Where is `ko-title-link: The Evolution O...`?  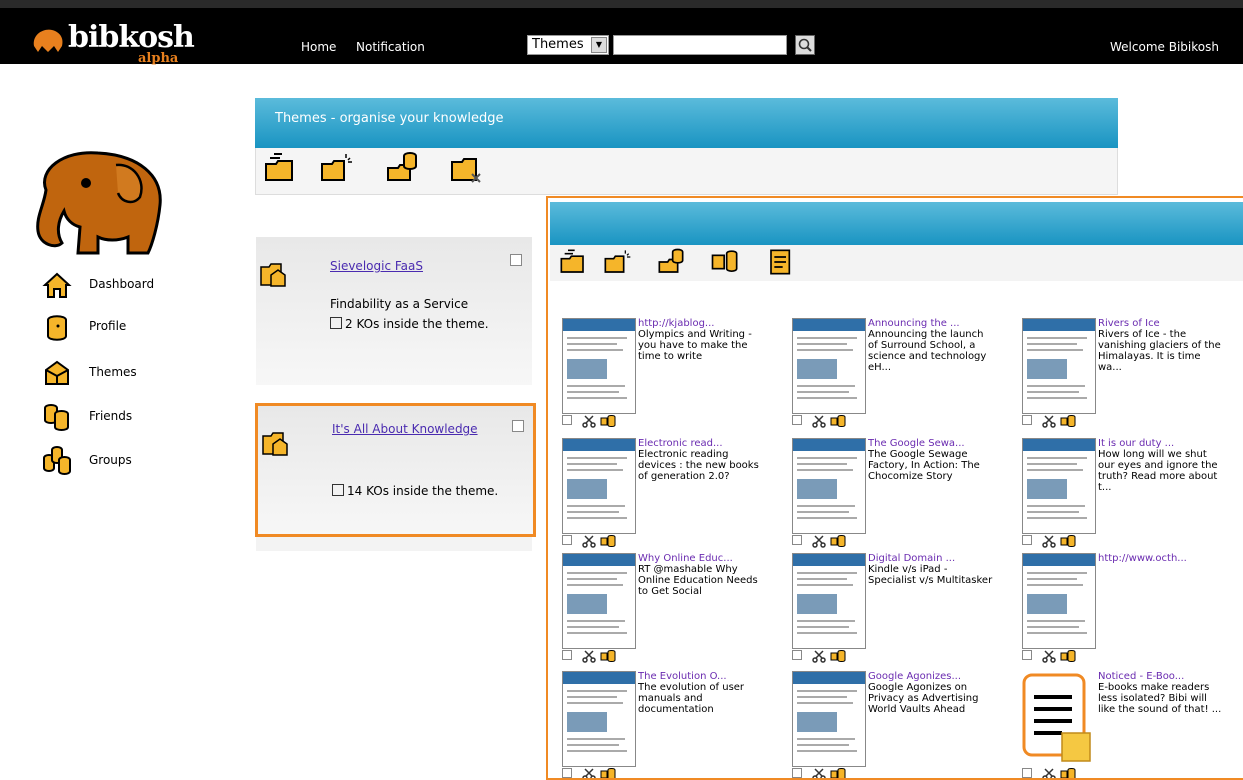
ko-title-link: The Evolution O... is located at coordinates (703, 676).